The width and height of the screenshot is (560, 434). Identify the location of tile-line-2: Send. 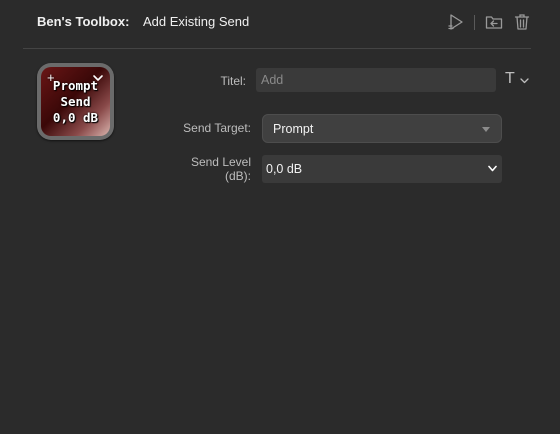
(75, 101).